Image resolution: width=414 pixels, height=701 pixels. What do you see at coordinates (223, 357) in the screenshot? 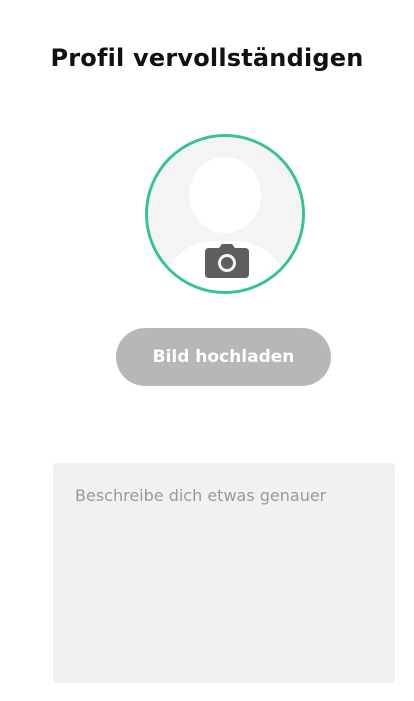
I see `upload-image-button: Bild hochladen` at bounding box center [223, 357].